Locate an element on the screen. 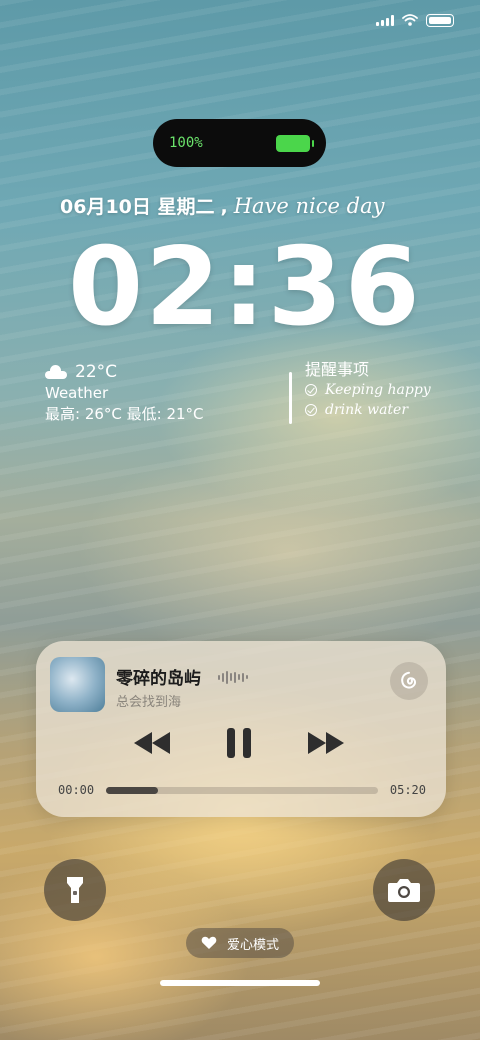 The height and width of the screenshot is (1040, 480). current-time: 00:00 is located at coordinates (76, 790).